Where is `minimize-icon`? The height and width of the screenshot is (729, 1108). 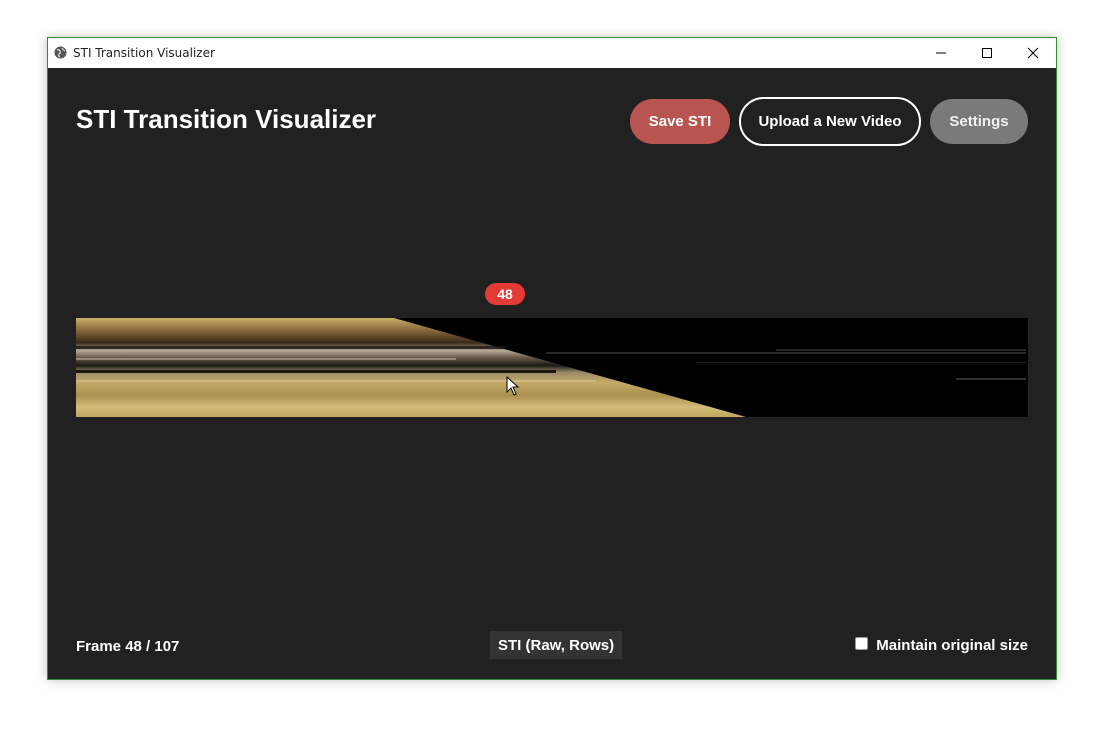
minimize-icon is located at coordinates (941, 53).